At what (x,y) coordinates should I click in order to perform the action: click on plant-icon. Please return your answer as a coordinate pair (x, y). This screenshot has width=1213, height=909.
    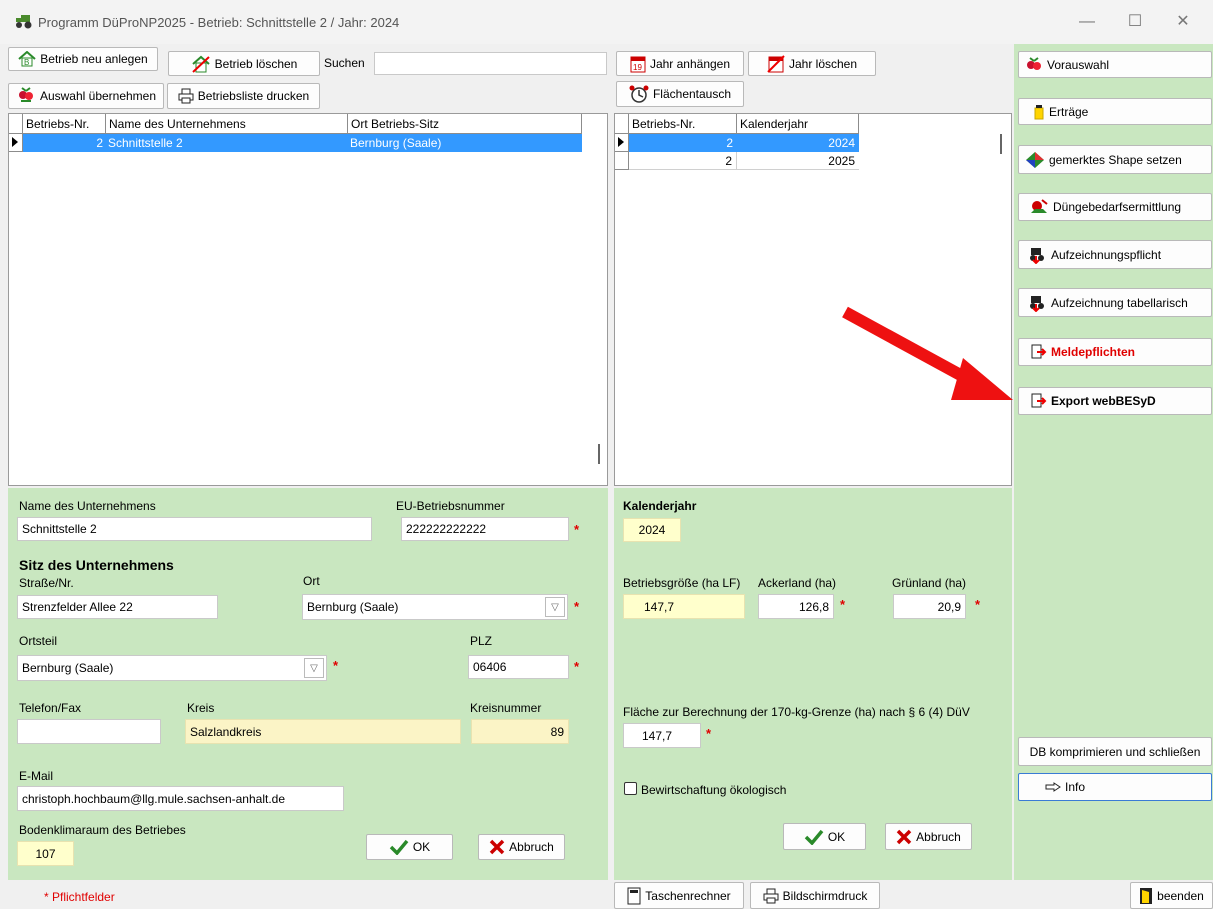
    Looking at the image, I should click on (1034, 63).